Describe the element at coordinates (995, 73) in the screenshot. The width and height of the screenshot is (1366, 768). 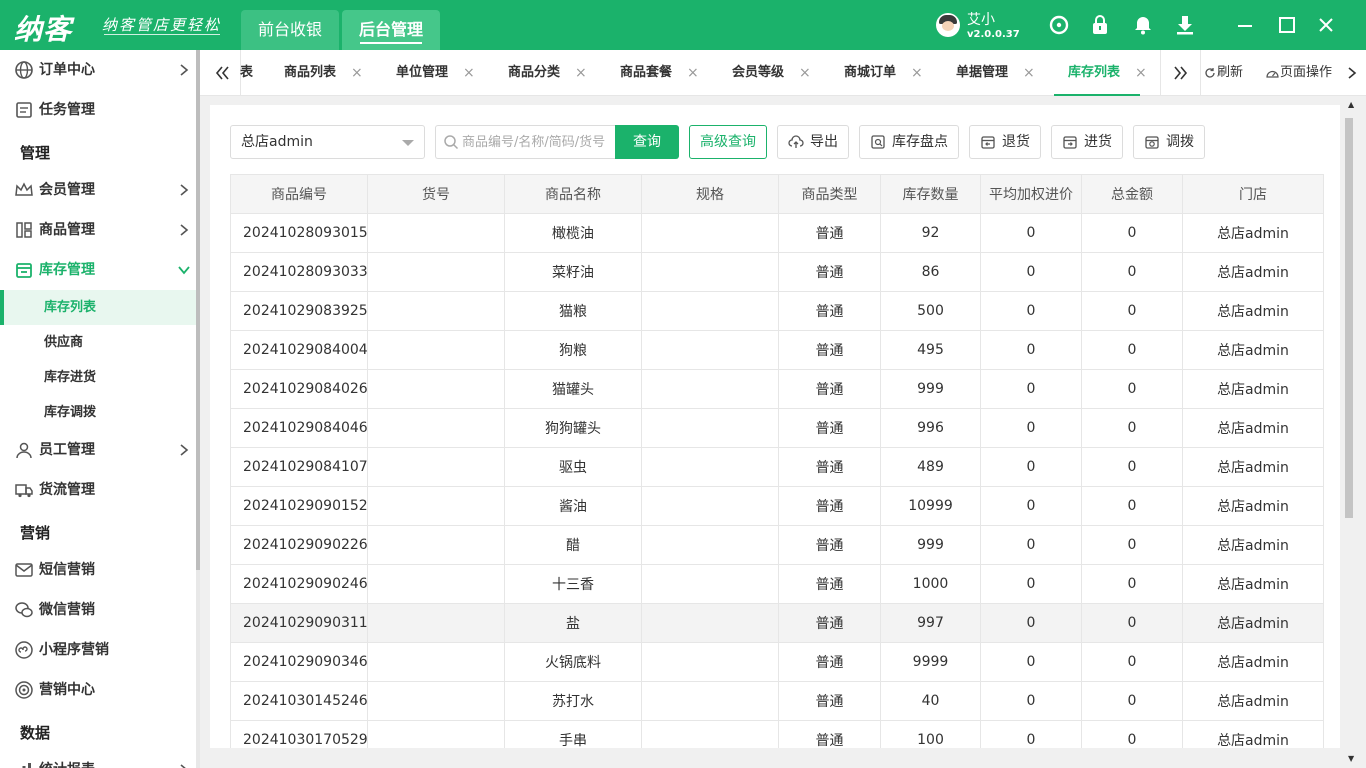
I see `tab-document-management: 单据管理 ×` at that location.